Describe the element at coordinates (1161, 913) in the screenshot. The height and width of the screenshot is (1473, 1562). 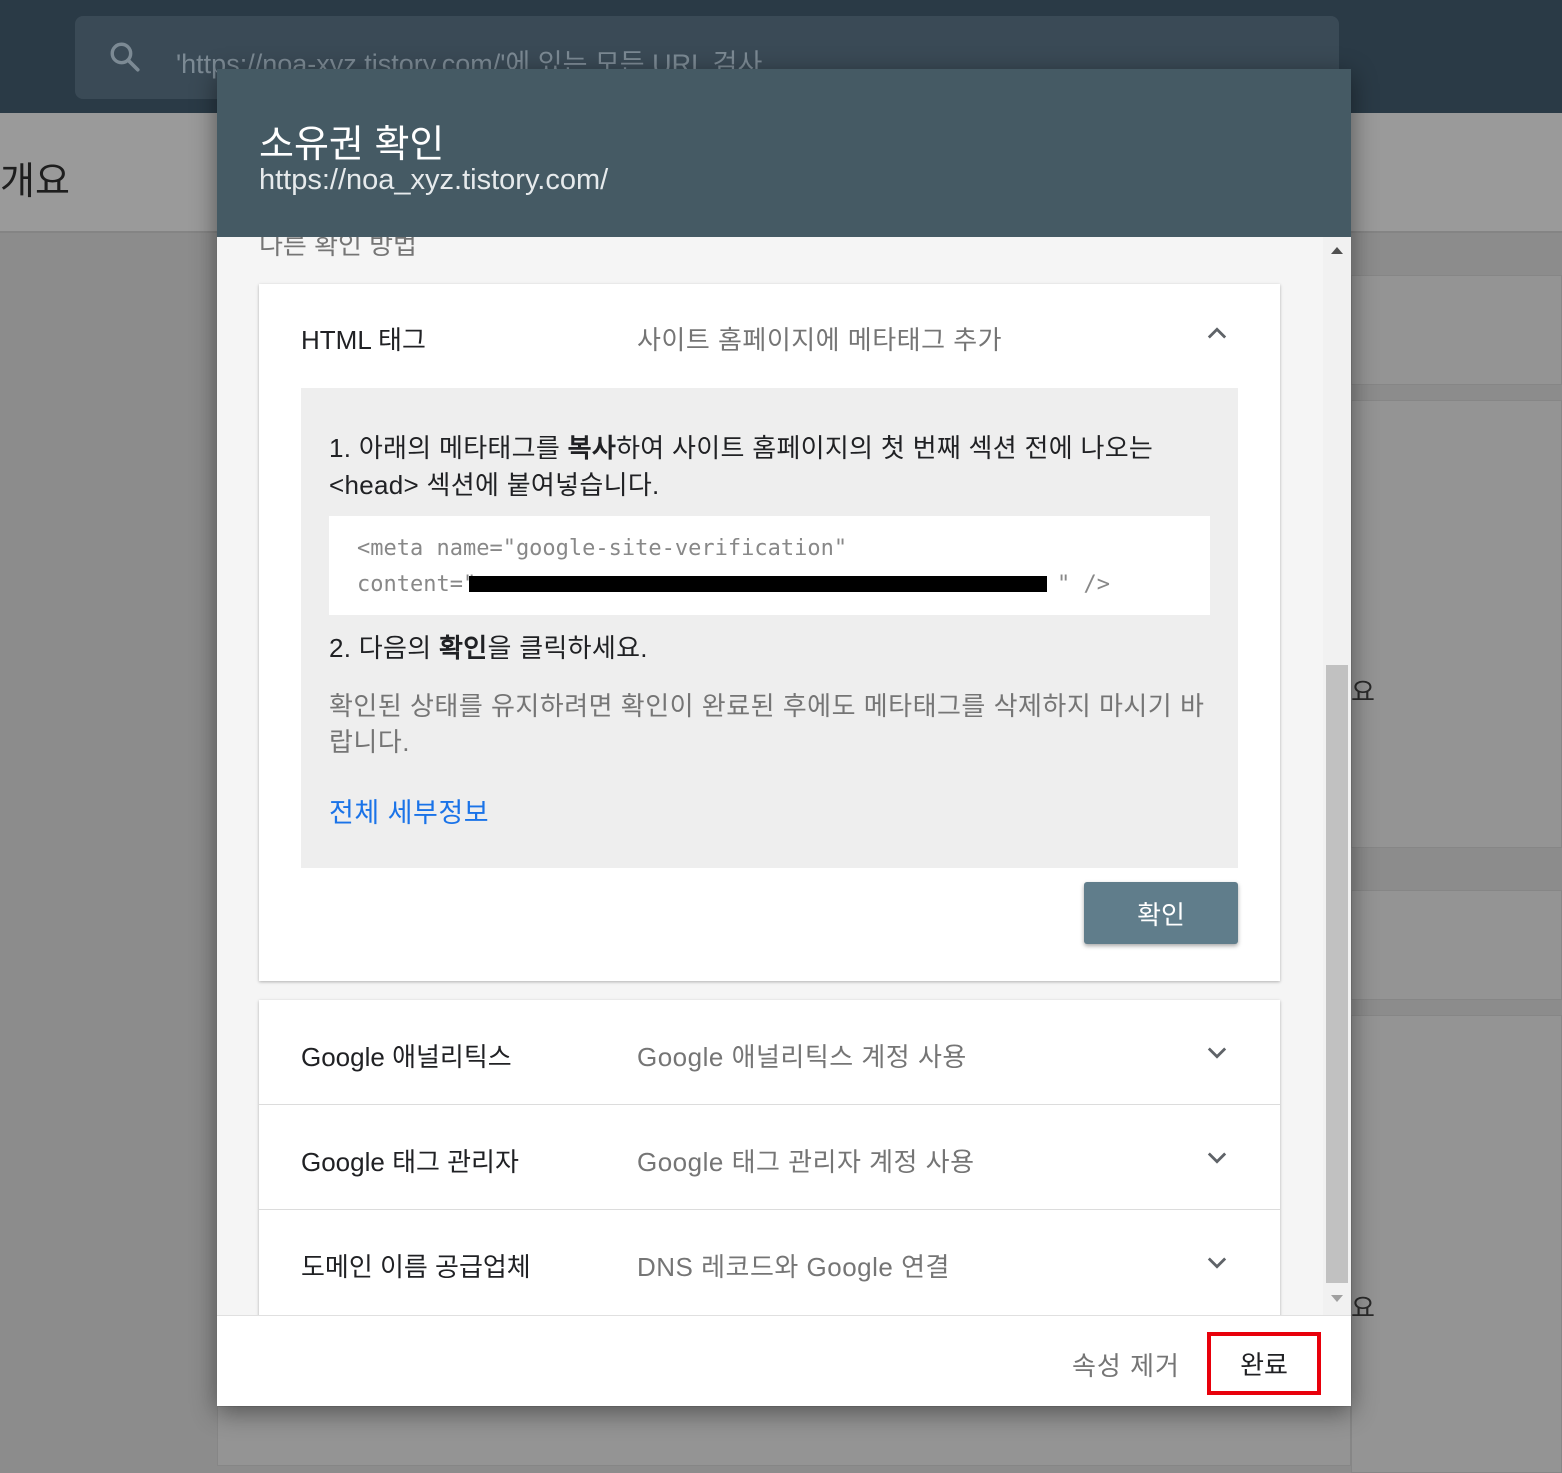
I see `verify-button: 확인` at that location.